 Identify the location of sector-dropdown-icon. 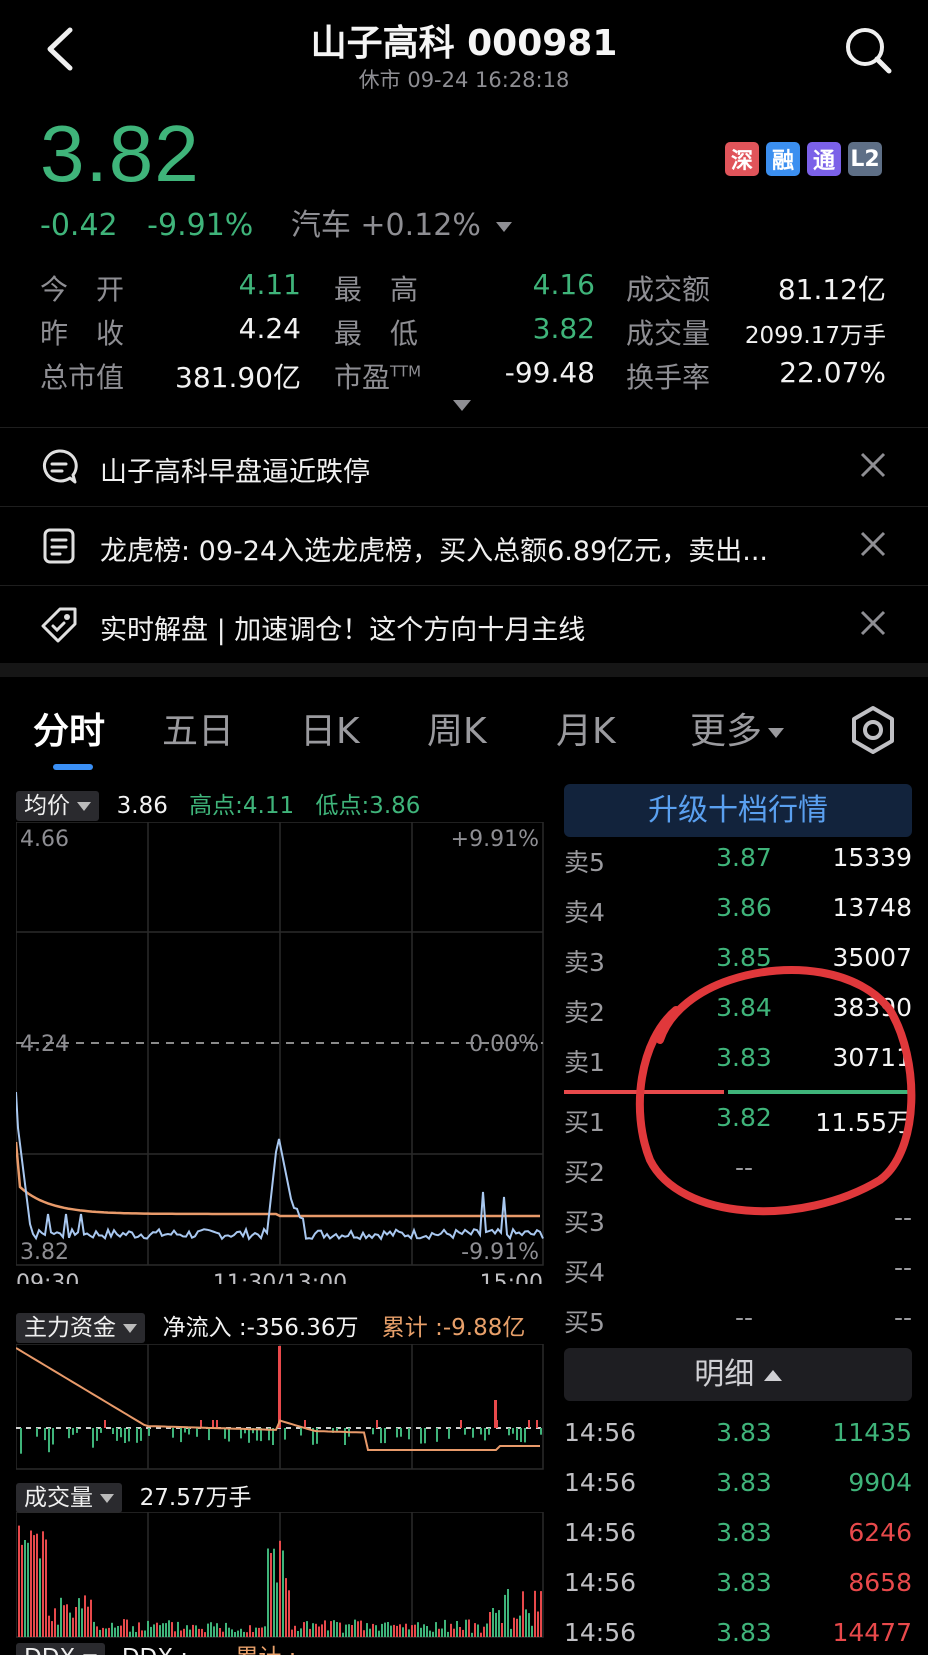
(504, 226).